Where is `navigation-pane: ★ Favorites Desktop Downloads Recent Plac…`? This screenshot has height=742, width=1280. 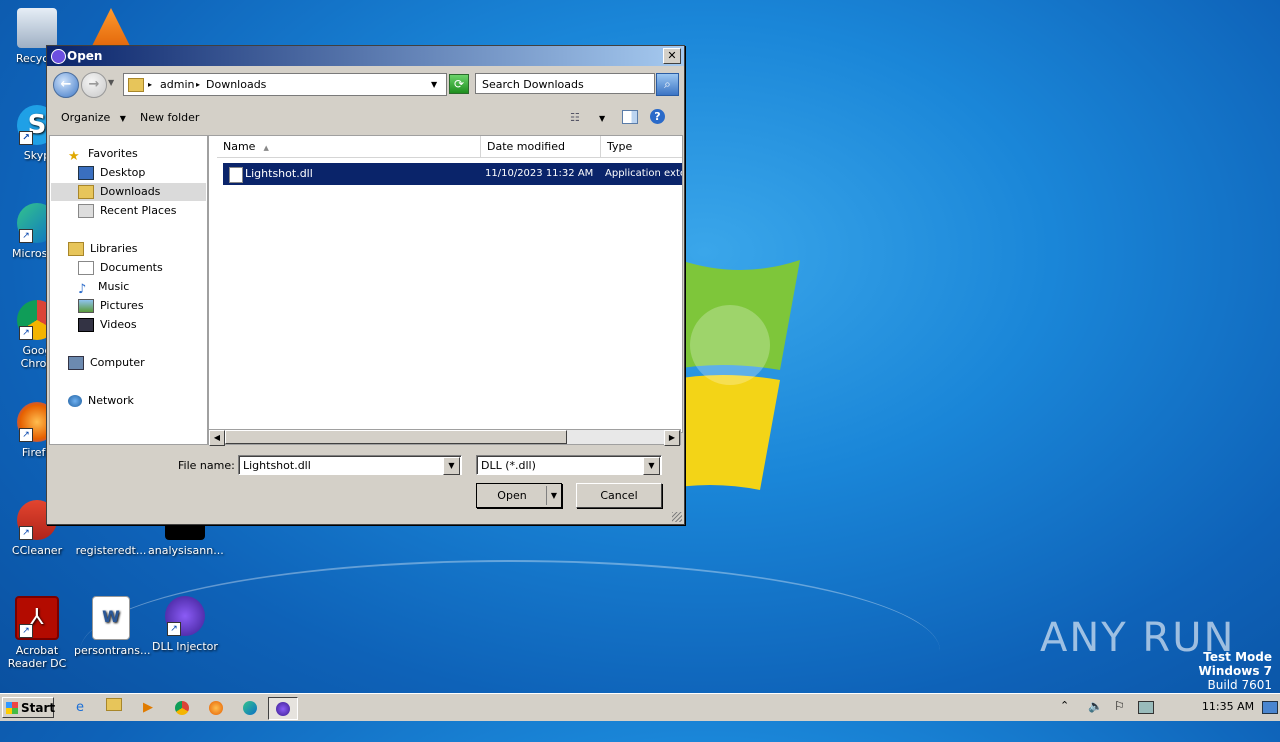 navigation-pane: ★ Favorites Desktop Downloads Recent Plac… is located at coordinates (128, 290).